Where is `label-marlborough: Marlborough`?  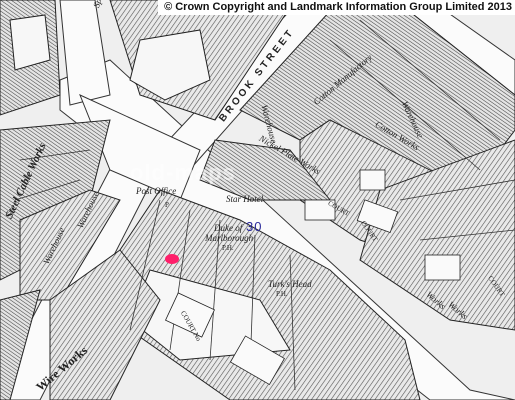
label-marlborough: Marlborough is located at coordinates (229, 238).